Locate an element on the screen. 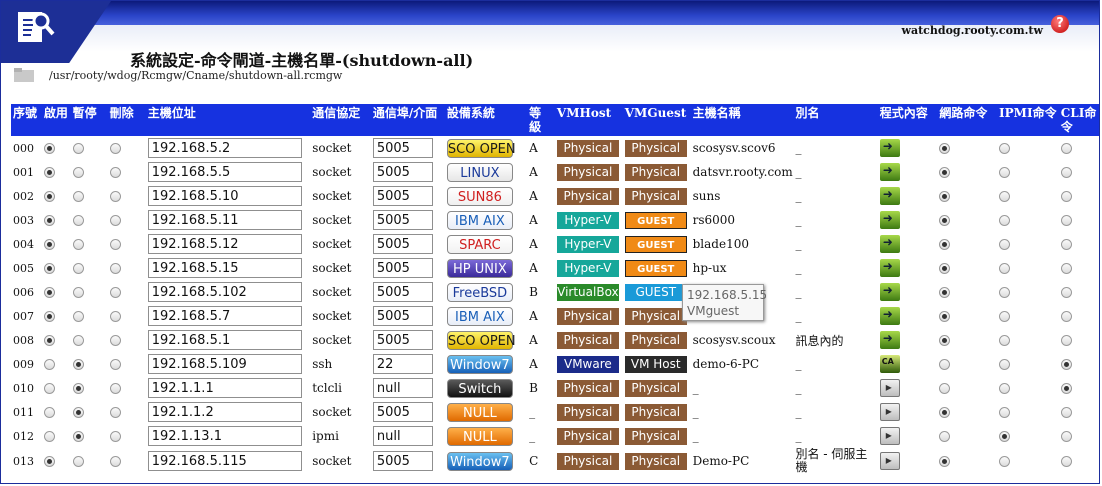 The height and width of the screenshot is (486, 1102). os-badge: IBM AIX is located at coordinates (479, 316).